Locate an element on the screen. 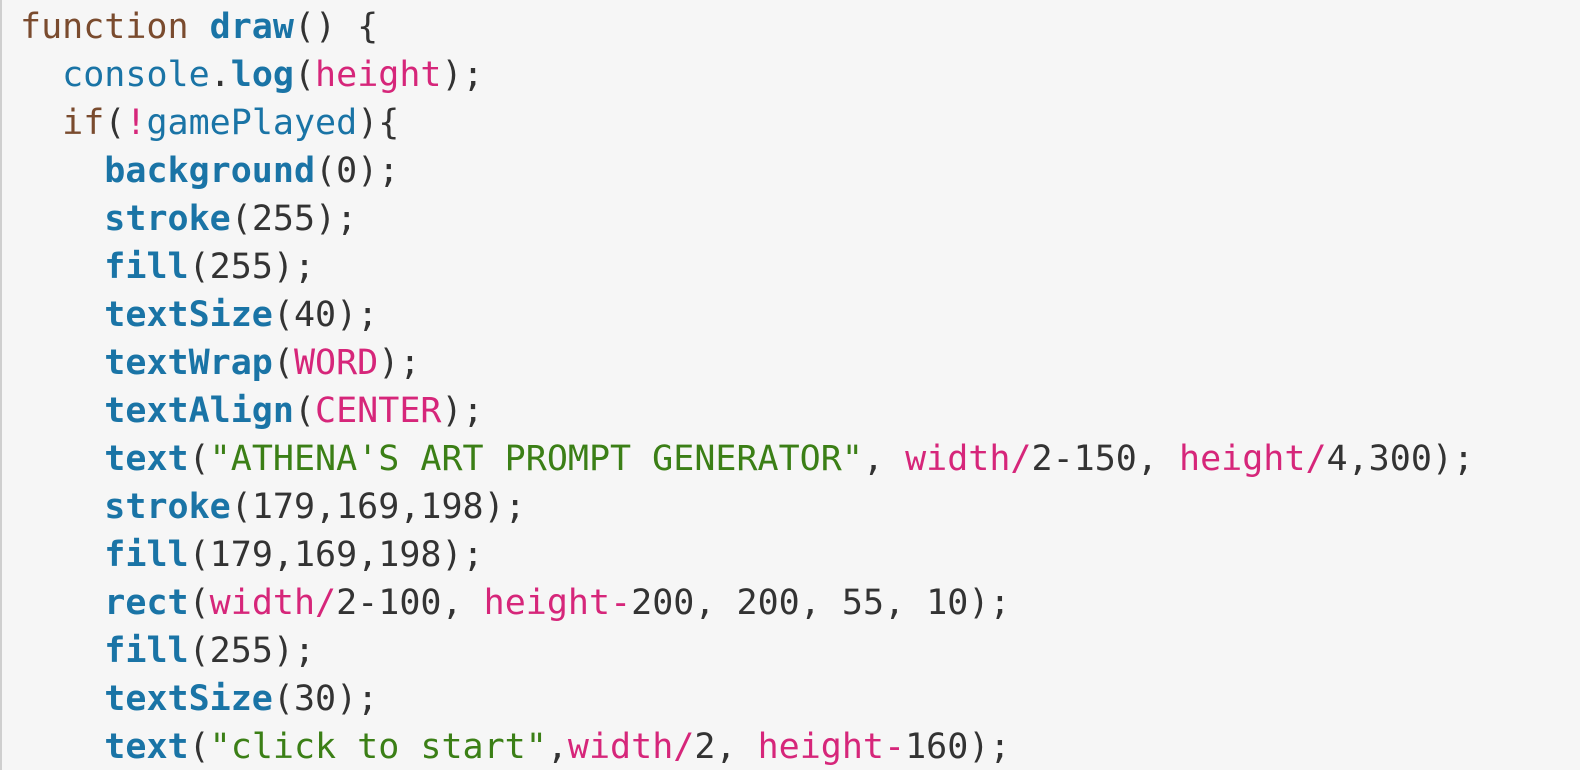 The height and width of the screenshot is (770, 1580). punctuation-token: () { is located at coordinates (336, 27).